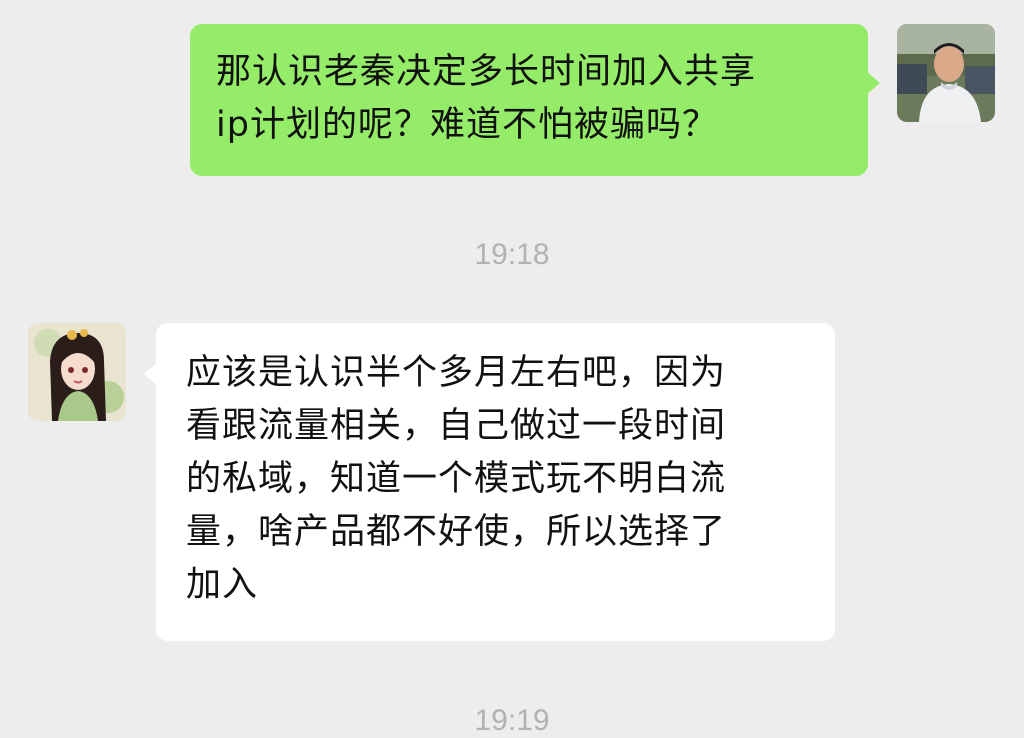  I want to click on anime-girl-avatar-icon, so click(77, 372).